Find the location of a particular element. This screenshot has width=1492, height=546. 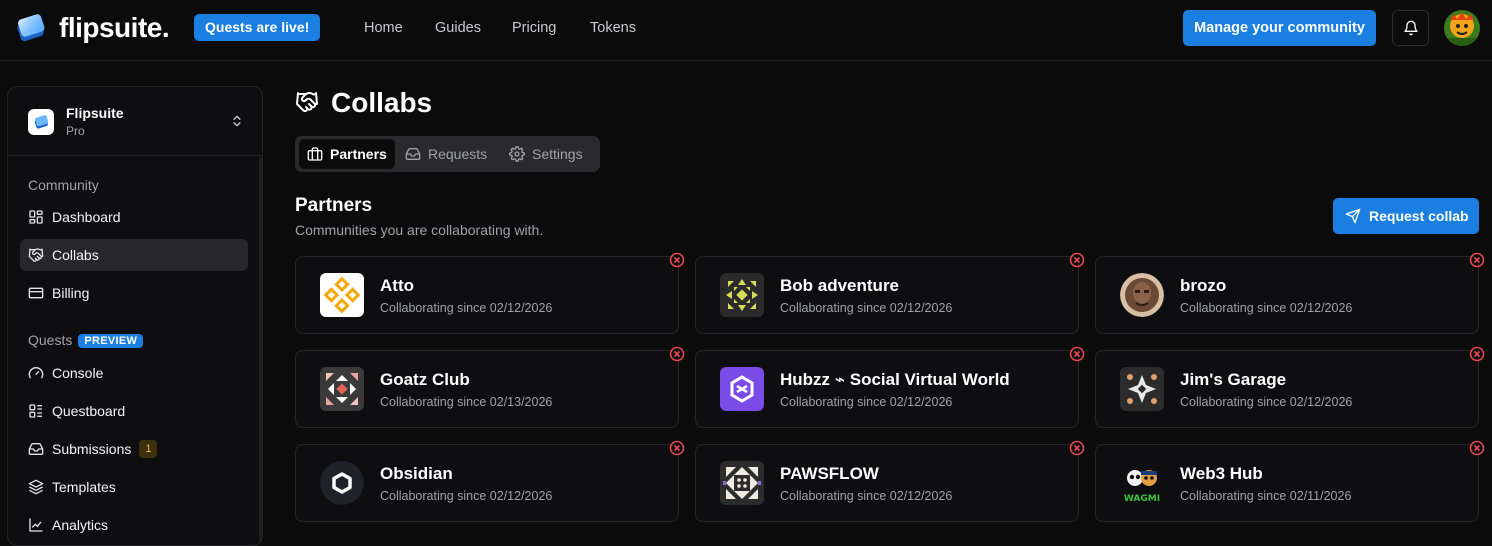

partner-name: Atto is located at coordinates (397, 285).